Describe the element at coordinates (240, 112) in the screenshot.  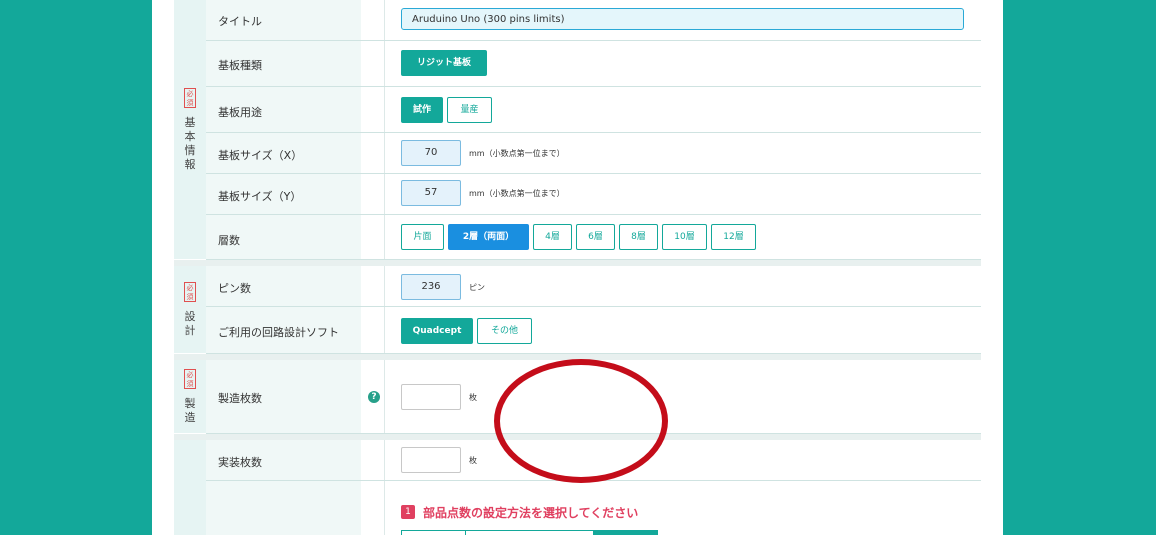
I see `usage-label: 基板用途` at that location.